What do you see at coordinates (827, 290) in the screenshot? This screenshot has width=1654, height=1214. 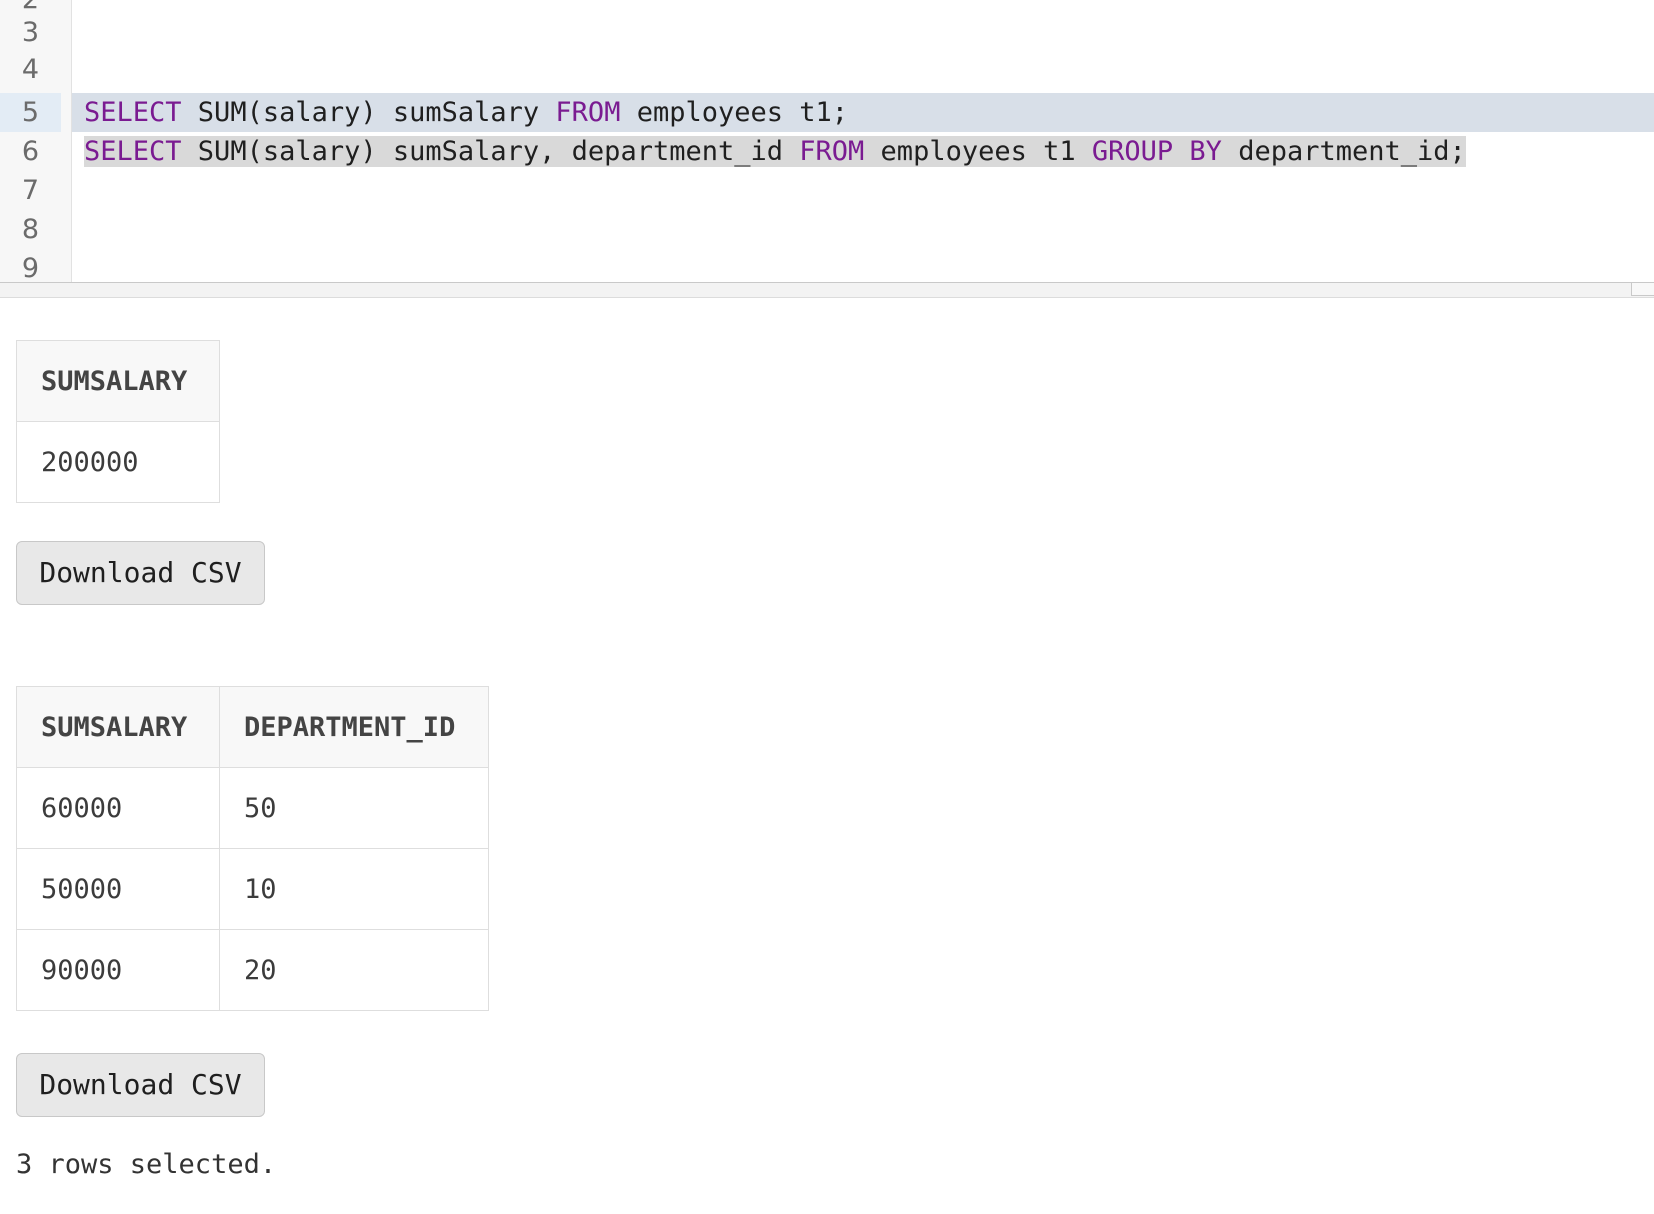 I see `pane-splitter` at bounding box center [827, 290].